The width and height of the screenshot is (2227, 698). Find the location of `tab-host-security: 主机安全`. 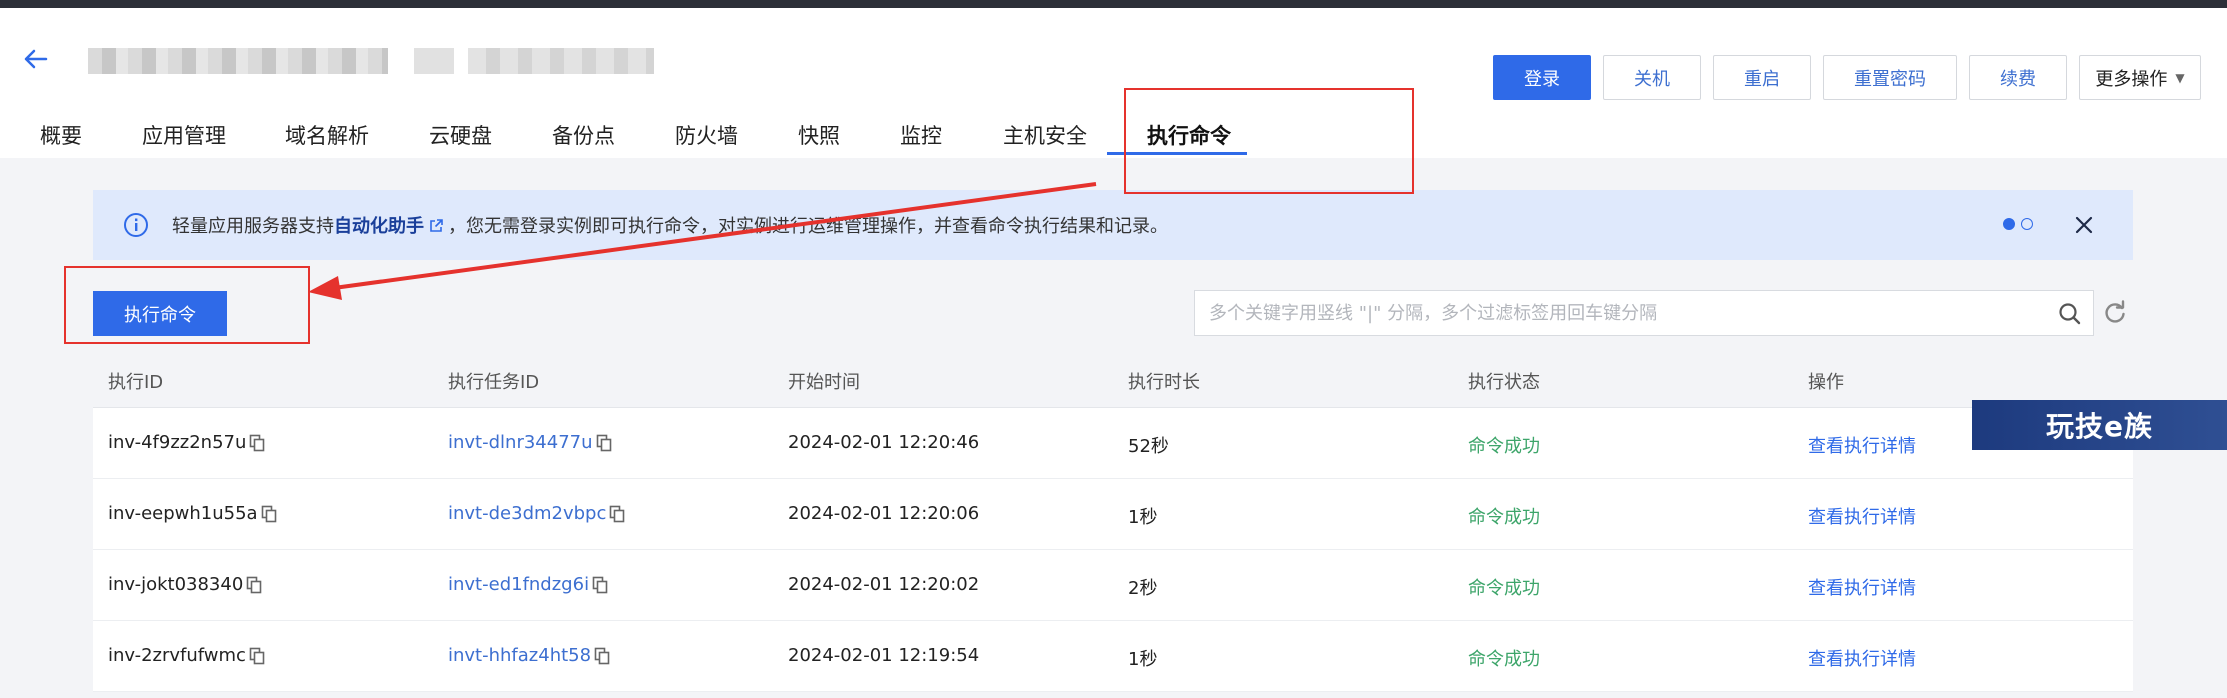

tab-host-security: 主机安全 is located at coordinates (1045, 135).